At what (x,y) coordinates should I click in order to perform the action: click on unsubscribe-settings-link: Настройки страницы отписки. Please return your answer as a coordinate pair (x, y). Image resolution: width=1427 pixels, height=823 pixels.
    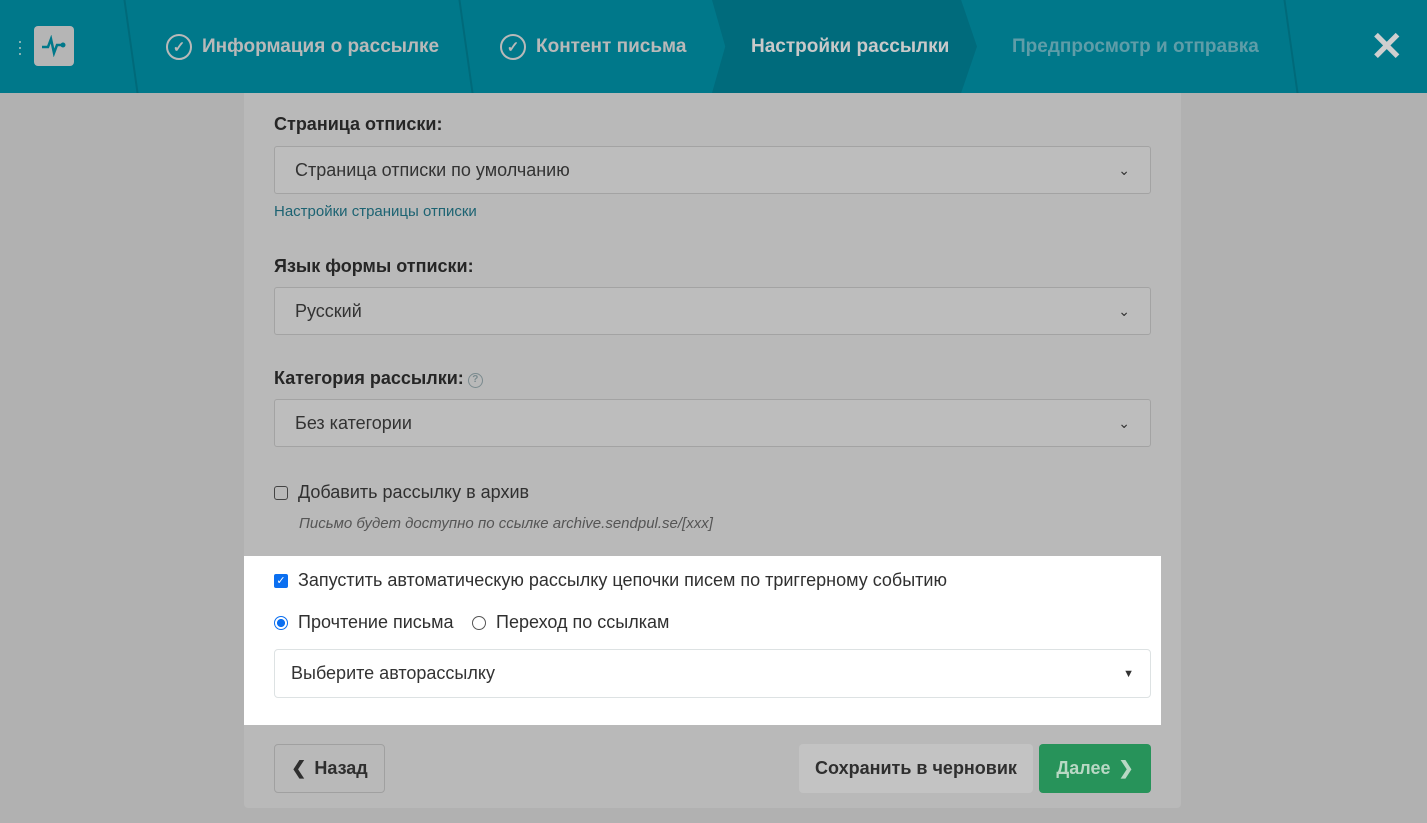
    Looking at the image, I should click on (375, 211).